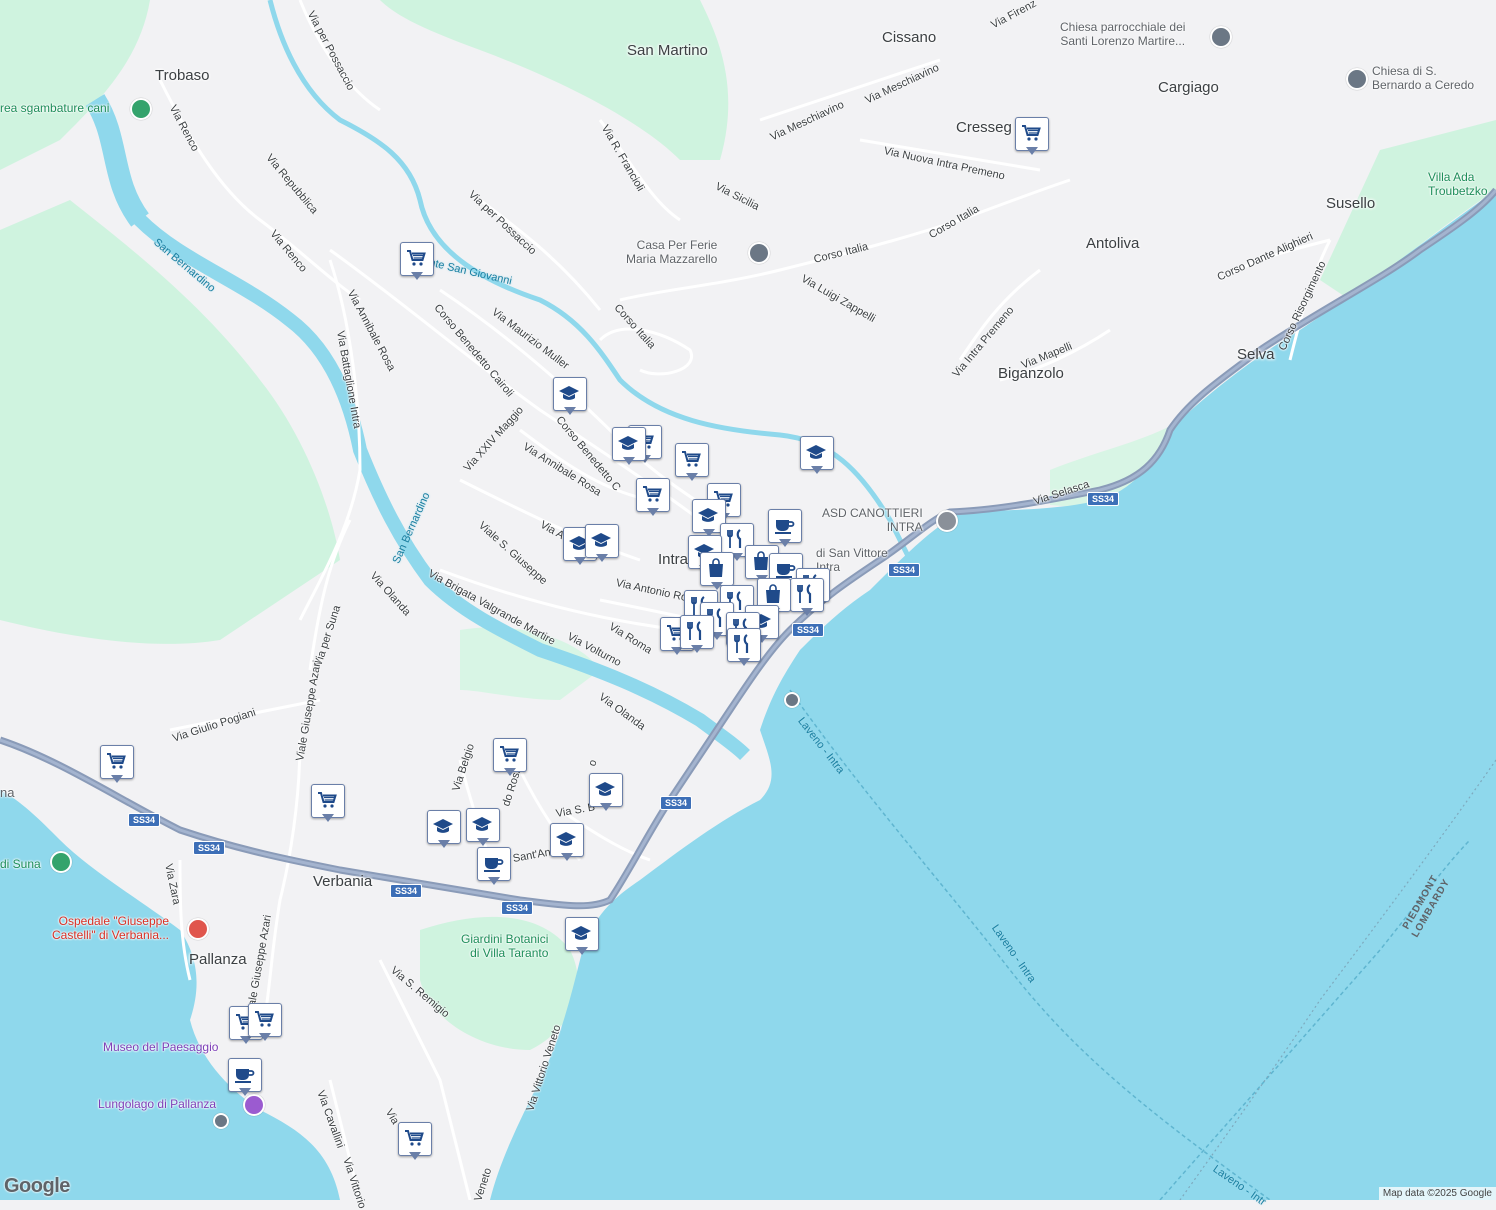 The height and width of the screenshot is (1210, 1496). What do you see at coordinates (54, 108) in the screenshot?
I see `poi-area-cani: rea sgambature cani` at bounding box center [54, 108].